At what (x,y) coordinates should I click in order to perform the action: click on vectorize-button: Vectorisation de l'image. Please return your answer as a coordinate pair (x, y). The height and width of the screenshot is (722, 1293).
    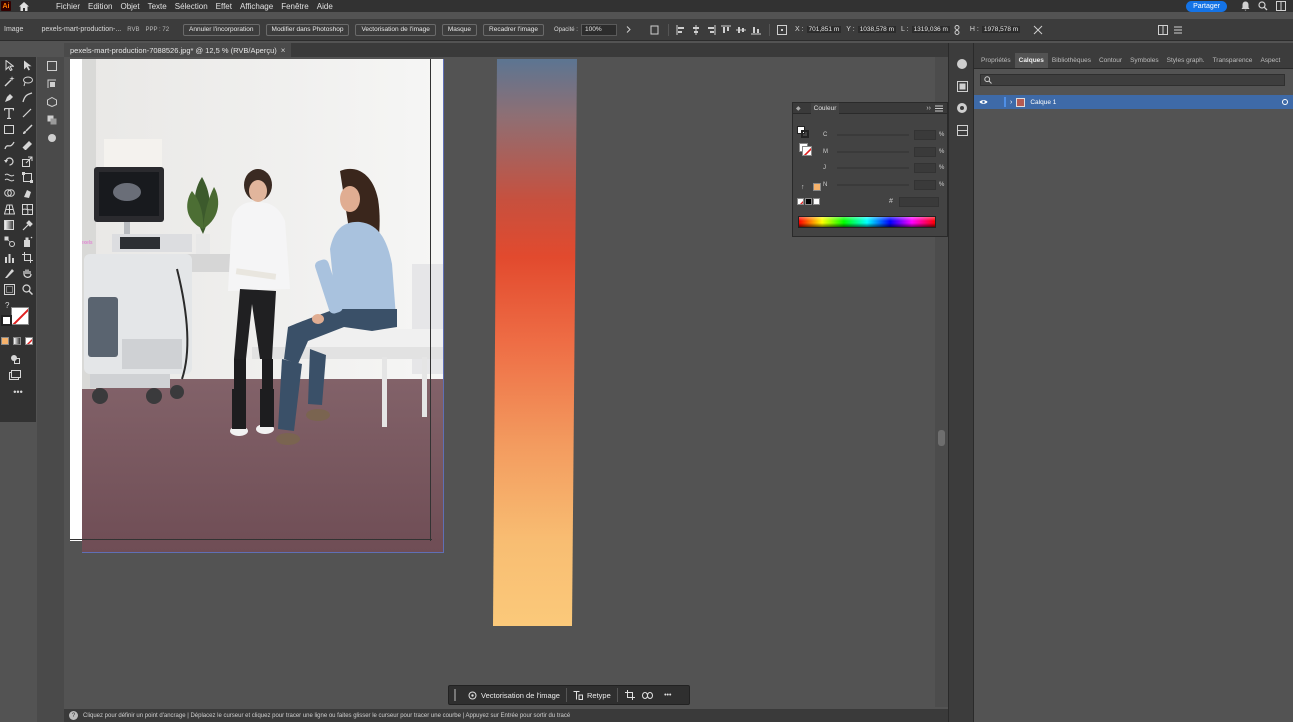
    Looking at the image, I should click on (395, 29).